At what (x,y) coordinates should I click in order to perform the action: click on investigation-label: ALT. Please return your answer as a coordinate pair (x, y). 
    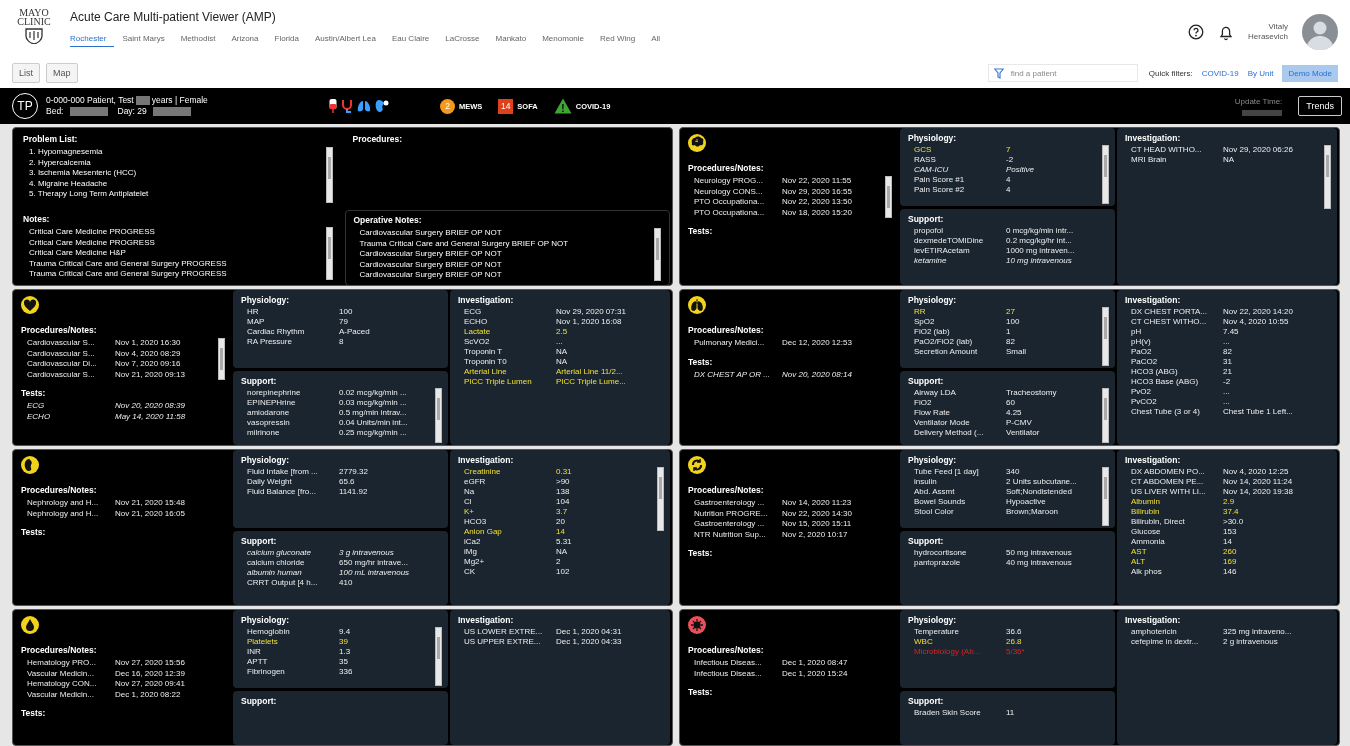
    Looking at the image, I should click on (1139, 562).